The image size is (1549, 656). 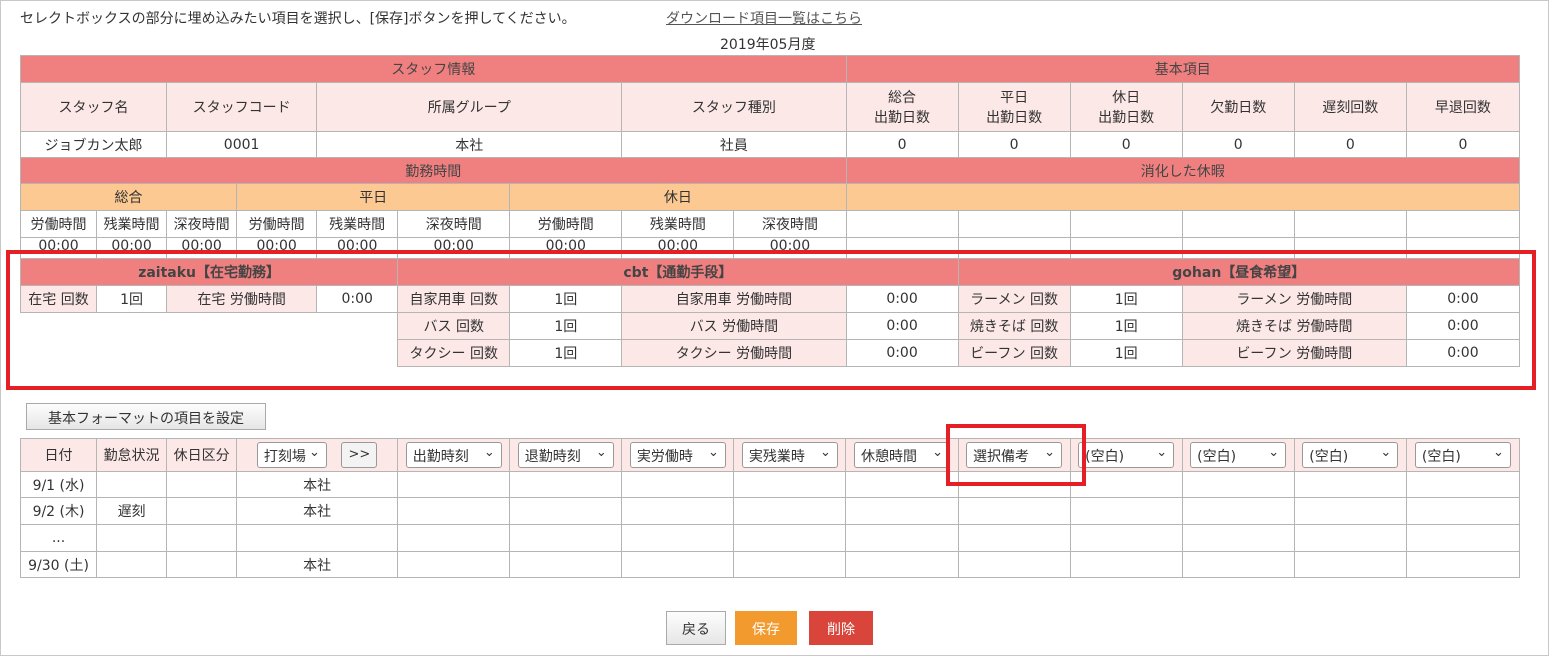 I want to click on table-row: 9/2 (木) 遅刻 本社, so click(x=770, y=511).